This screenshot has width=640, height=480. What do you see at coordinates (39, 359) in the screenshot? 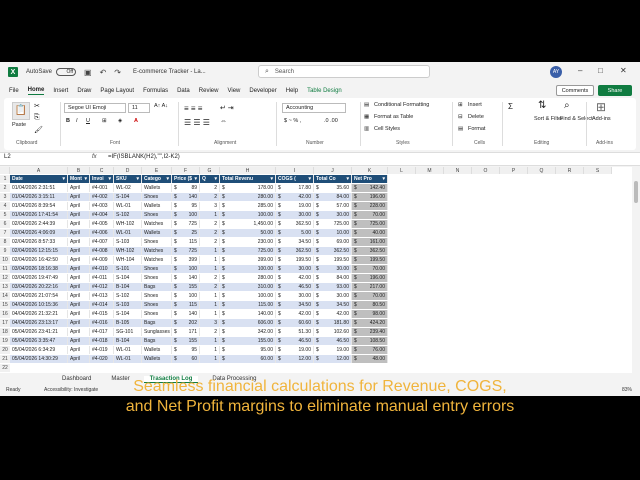
I see `table-cell: 05/04/2026 14:30:29` at bounding box center [39, 359].